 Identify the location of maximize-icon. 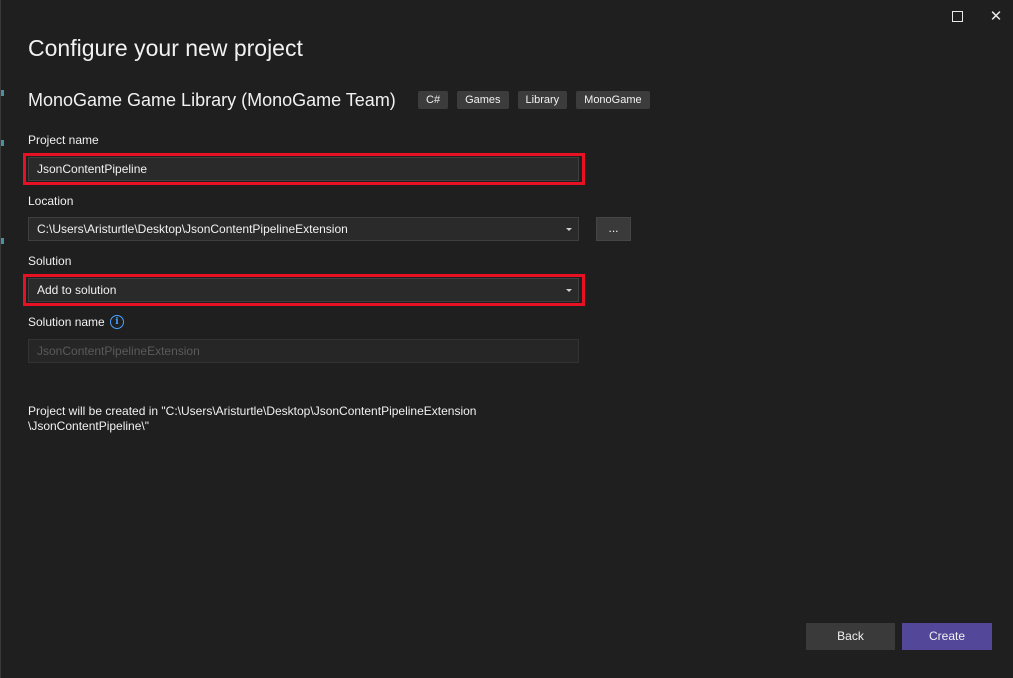
(957, 16).